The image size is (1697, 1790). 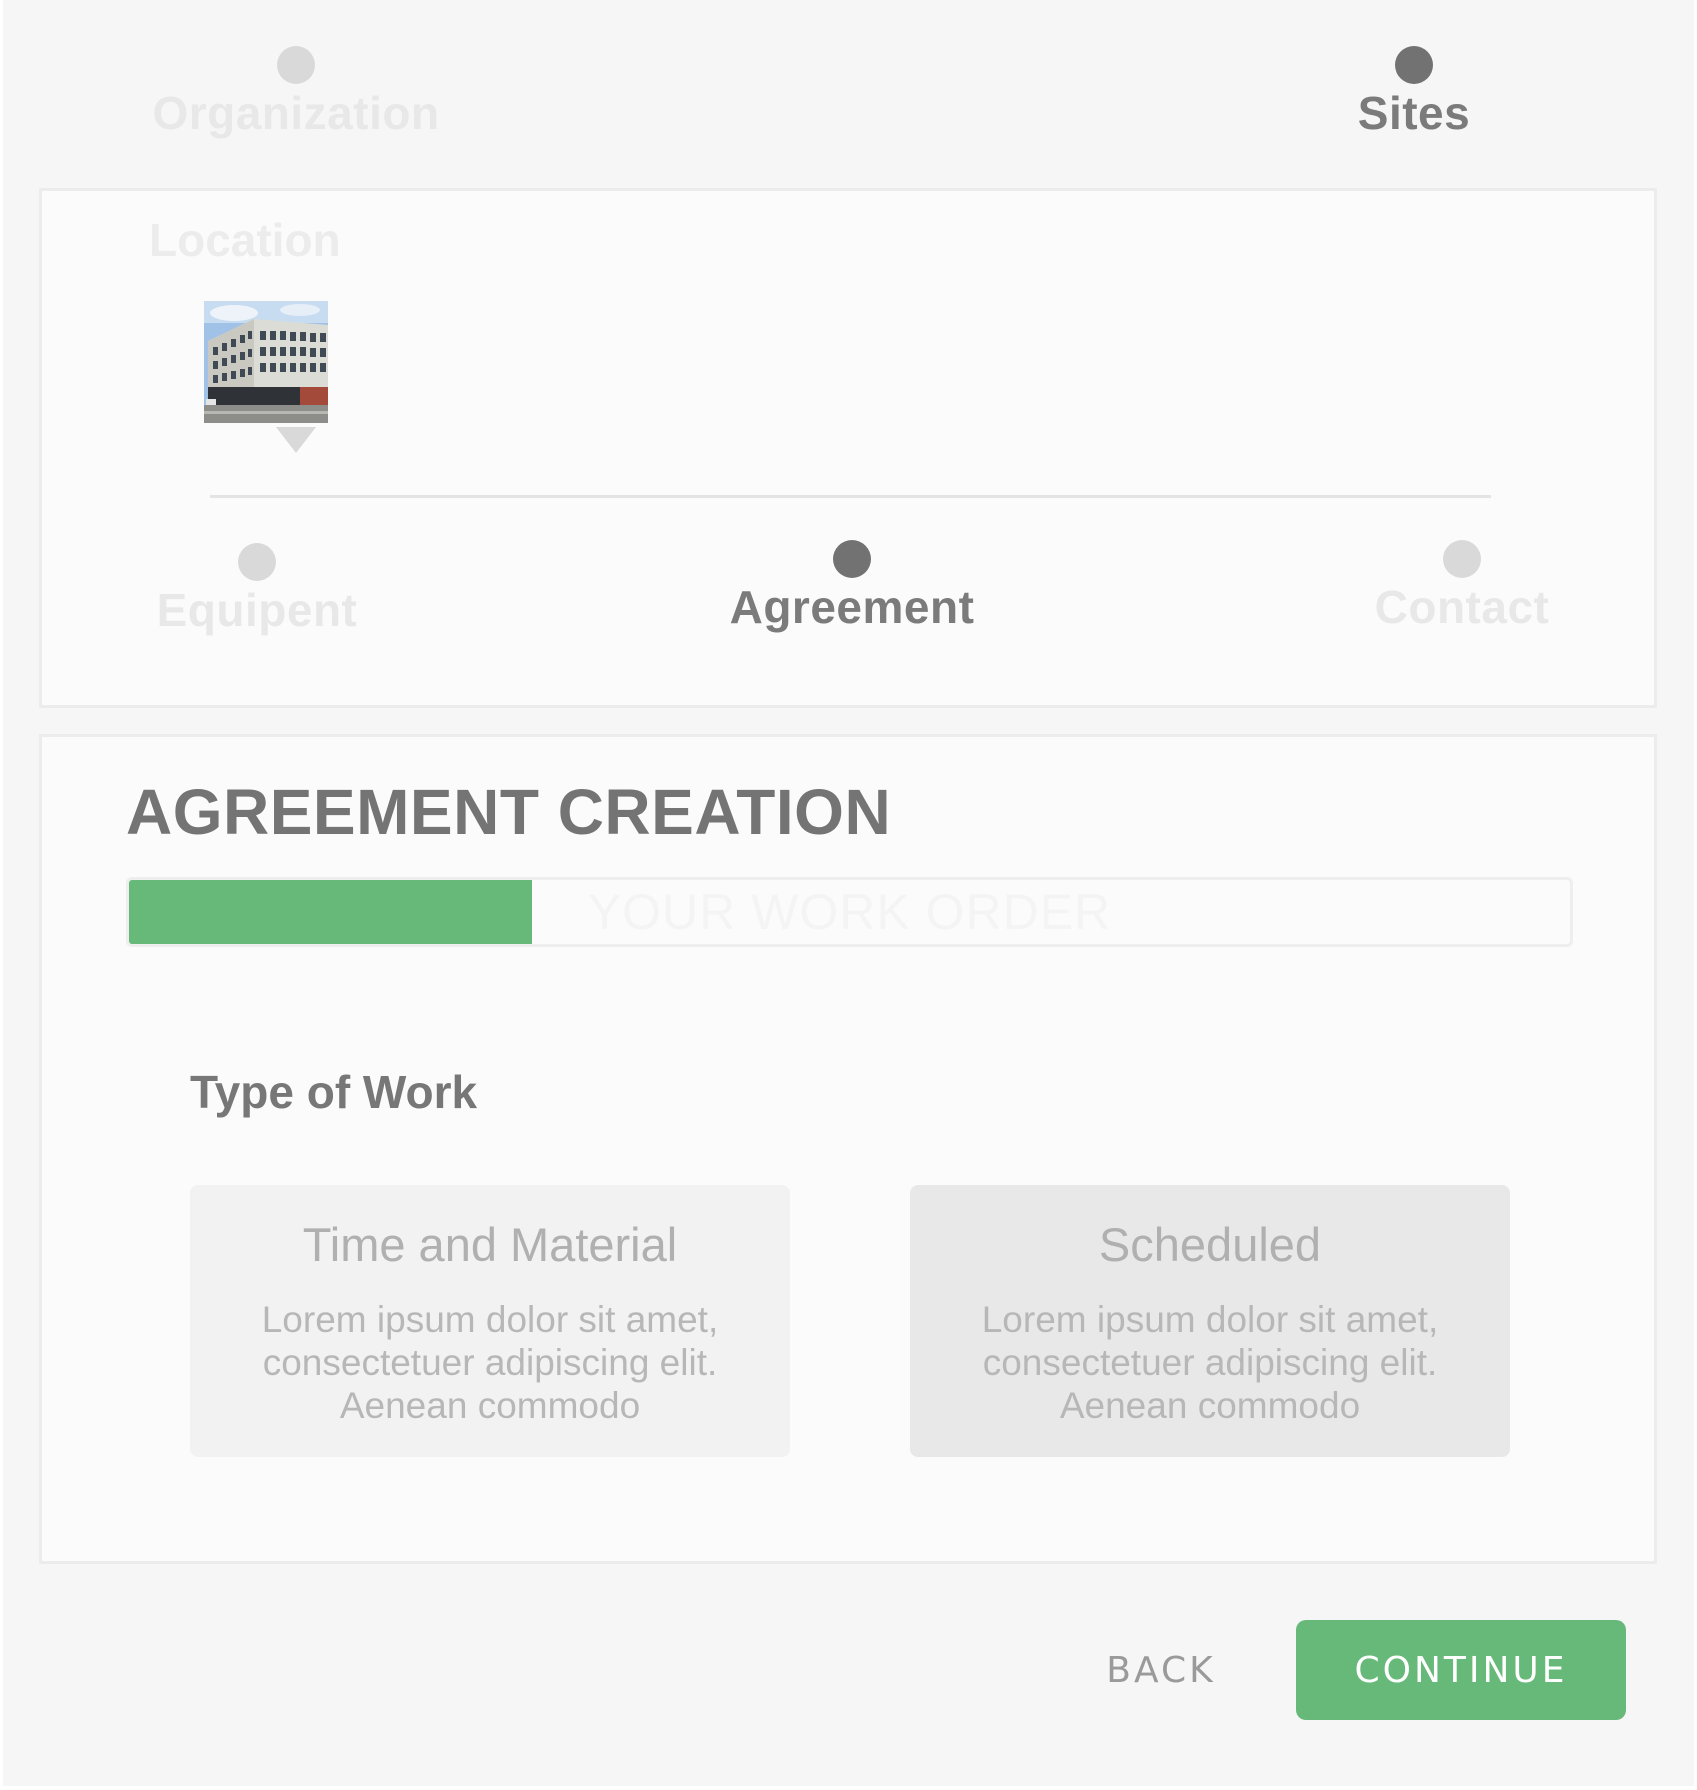 I want to click on building-photo, so click(x=266, y=362).